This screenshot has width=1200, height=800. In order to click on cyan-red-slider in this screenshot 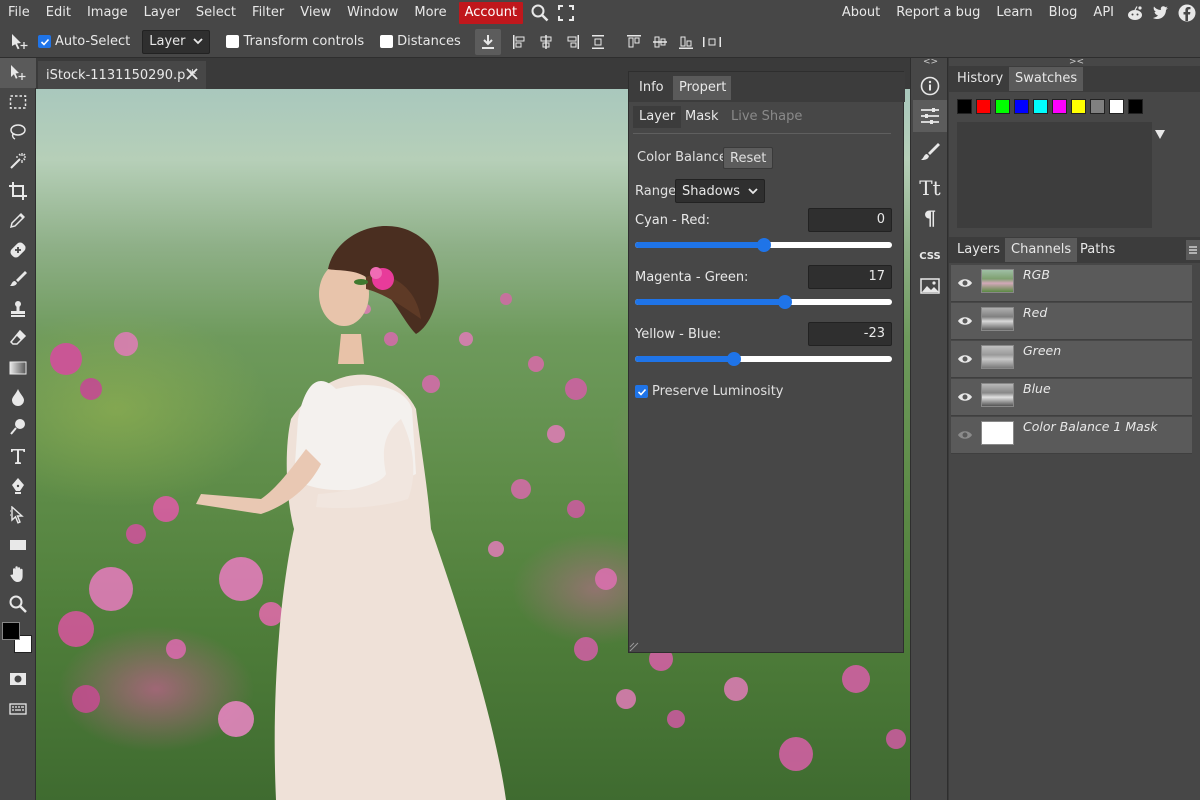, I will do `click(763, 245)`.